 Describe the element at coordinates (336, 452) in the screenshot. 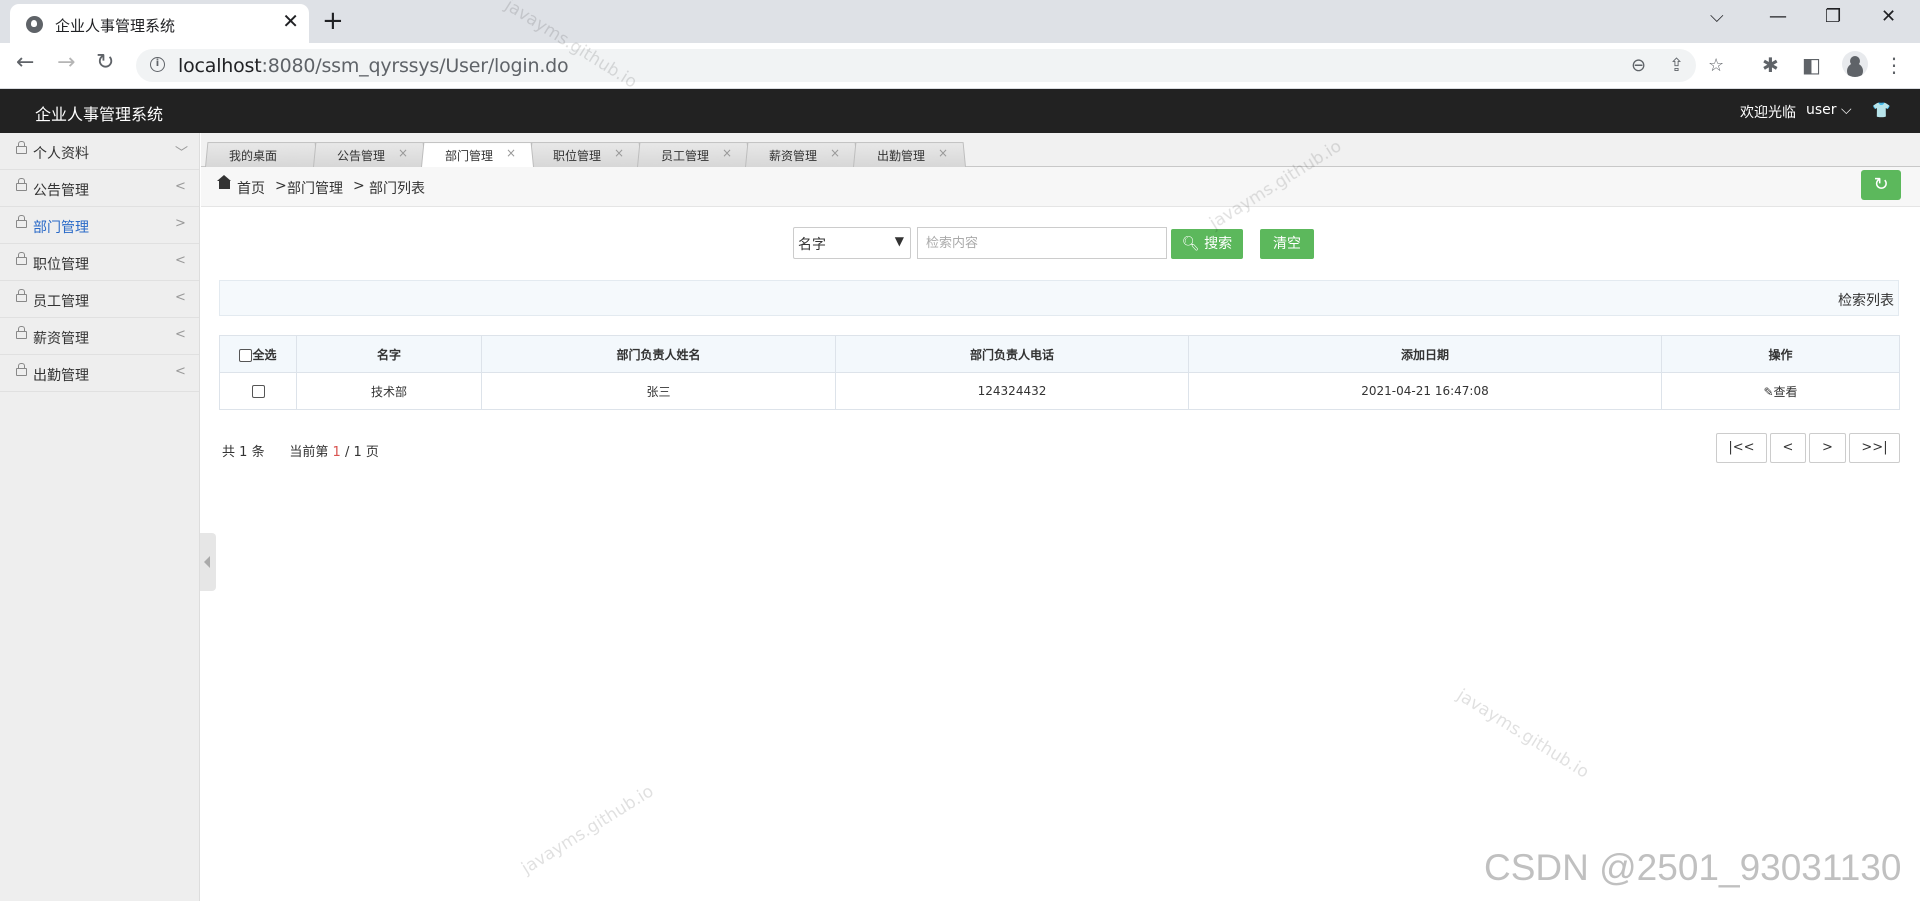

I see `current-page: 1` at that location.